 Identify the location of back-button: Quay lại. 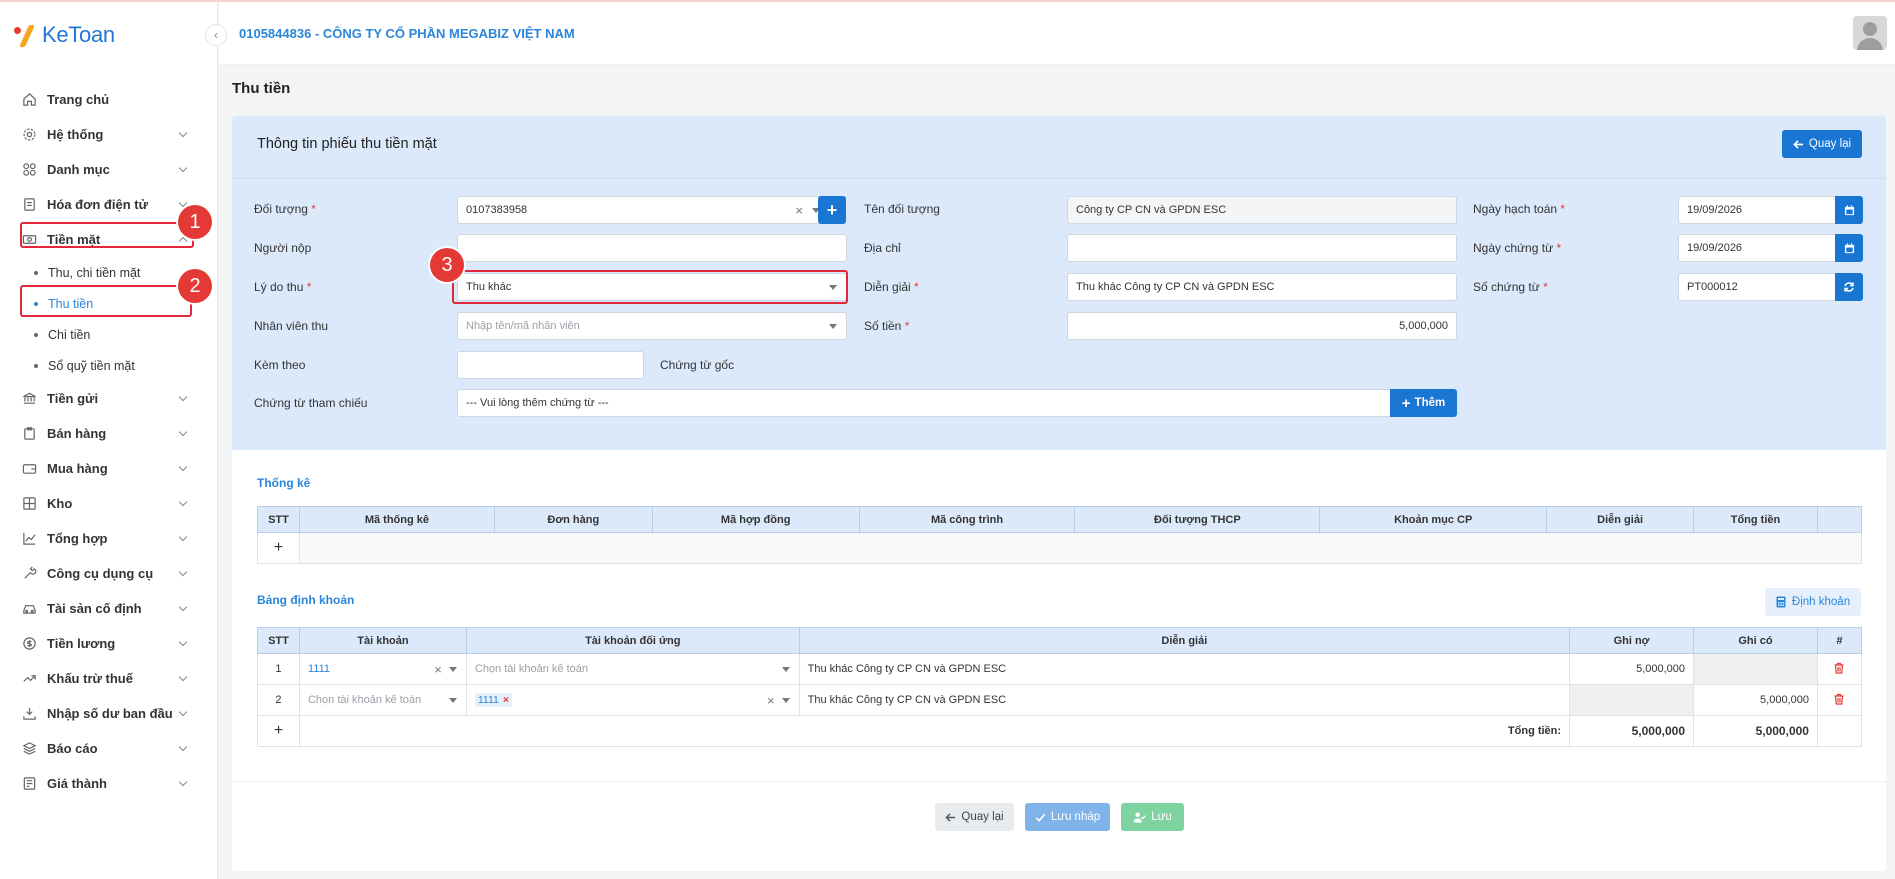
(974, 817).